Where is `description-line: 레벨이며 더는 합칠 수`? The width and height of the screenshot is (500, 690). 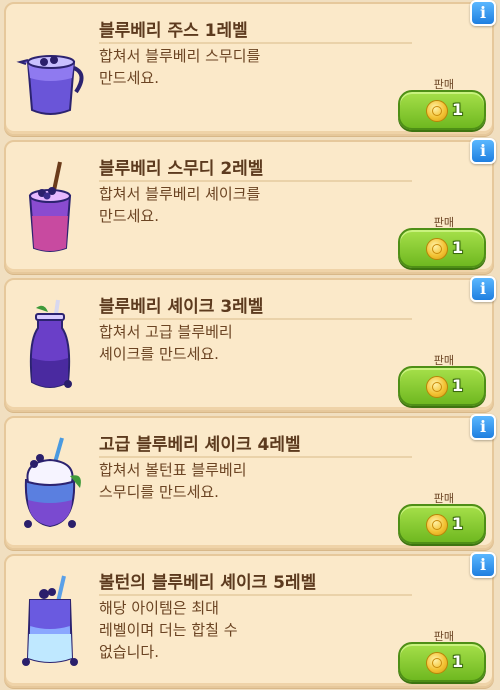 description-line: 레벨이며 더는 합칠 수 is located at coordinates (168, 630).